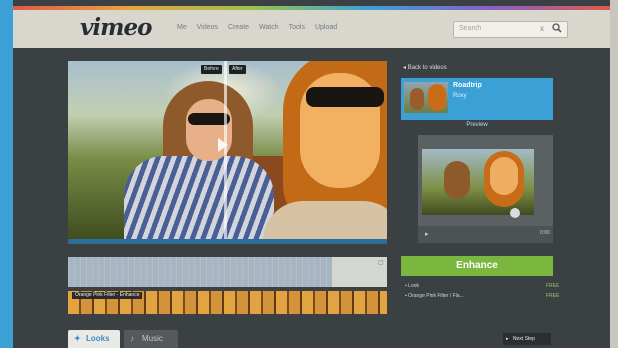 The height and width of the screenshot is (348, 618). I want to click on nav-item-create: Create, so click(238, 27).